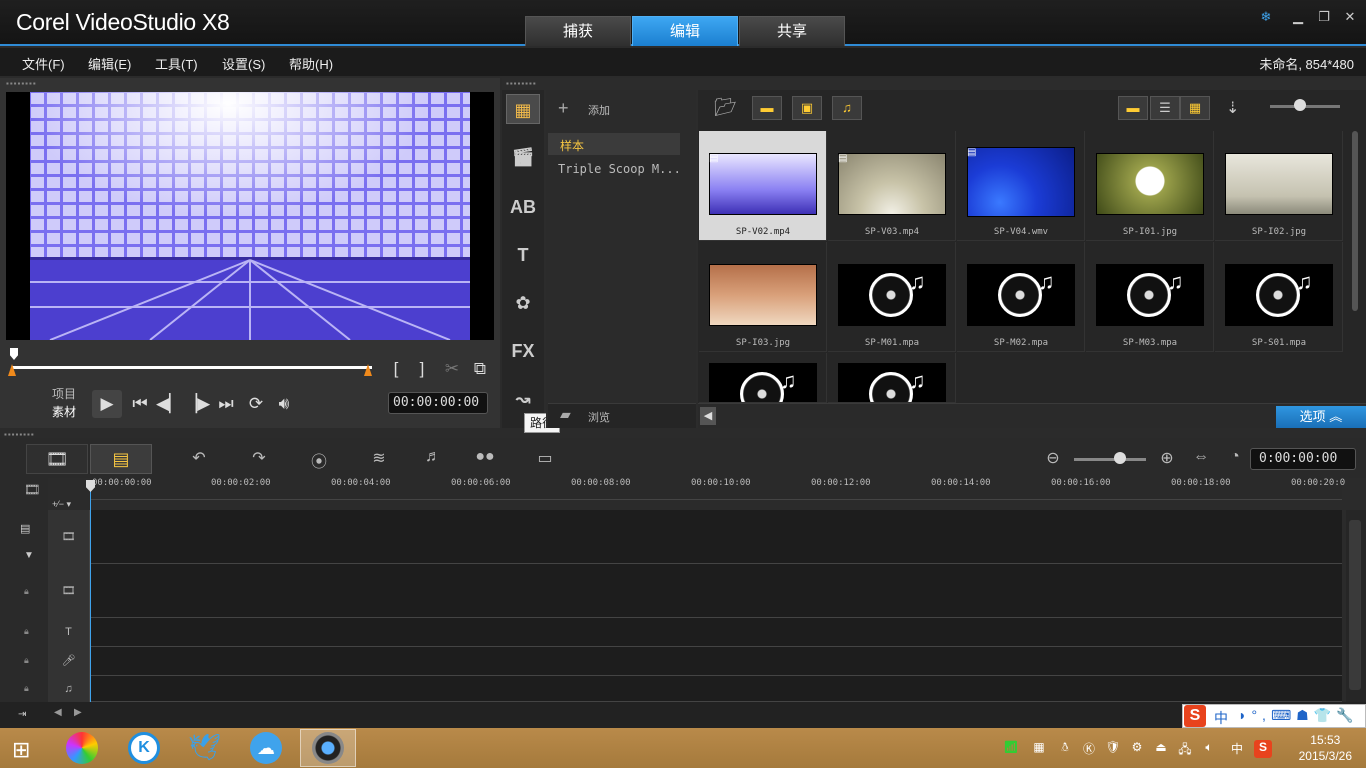  Describe the element at coordinates (767, 108) in the screenshot. I see `show-video-icon: ▬` at that location.